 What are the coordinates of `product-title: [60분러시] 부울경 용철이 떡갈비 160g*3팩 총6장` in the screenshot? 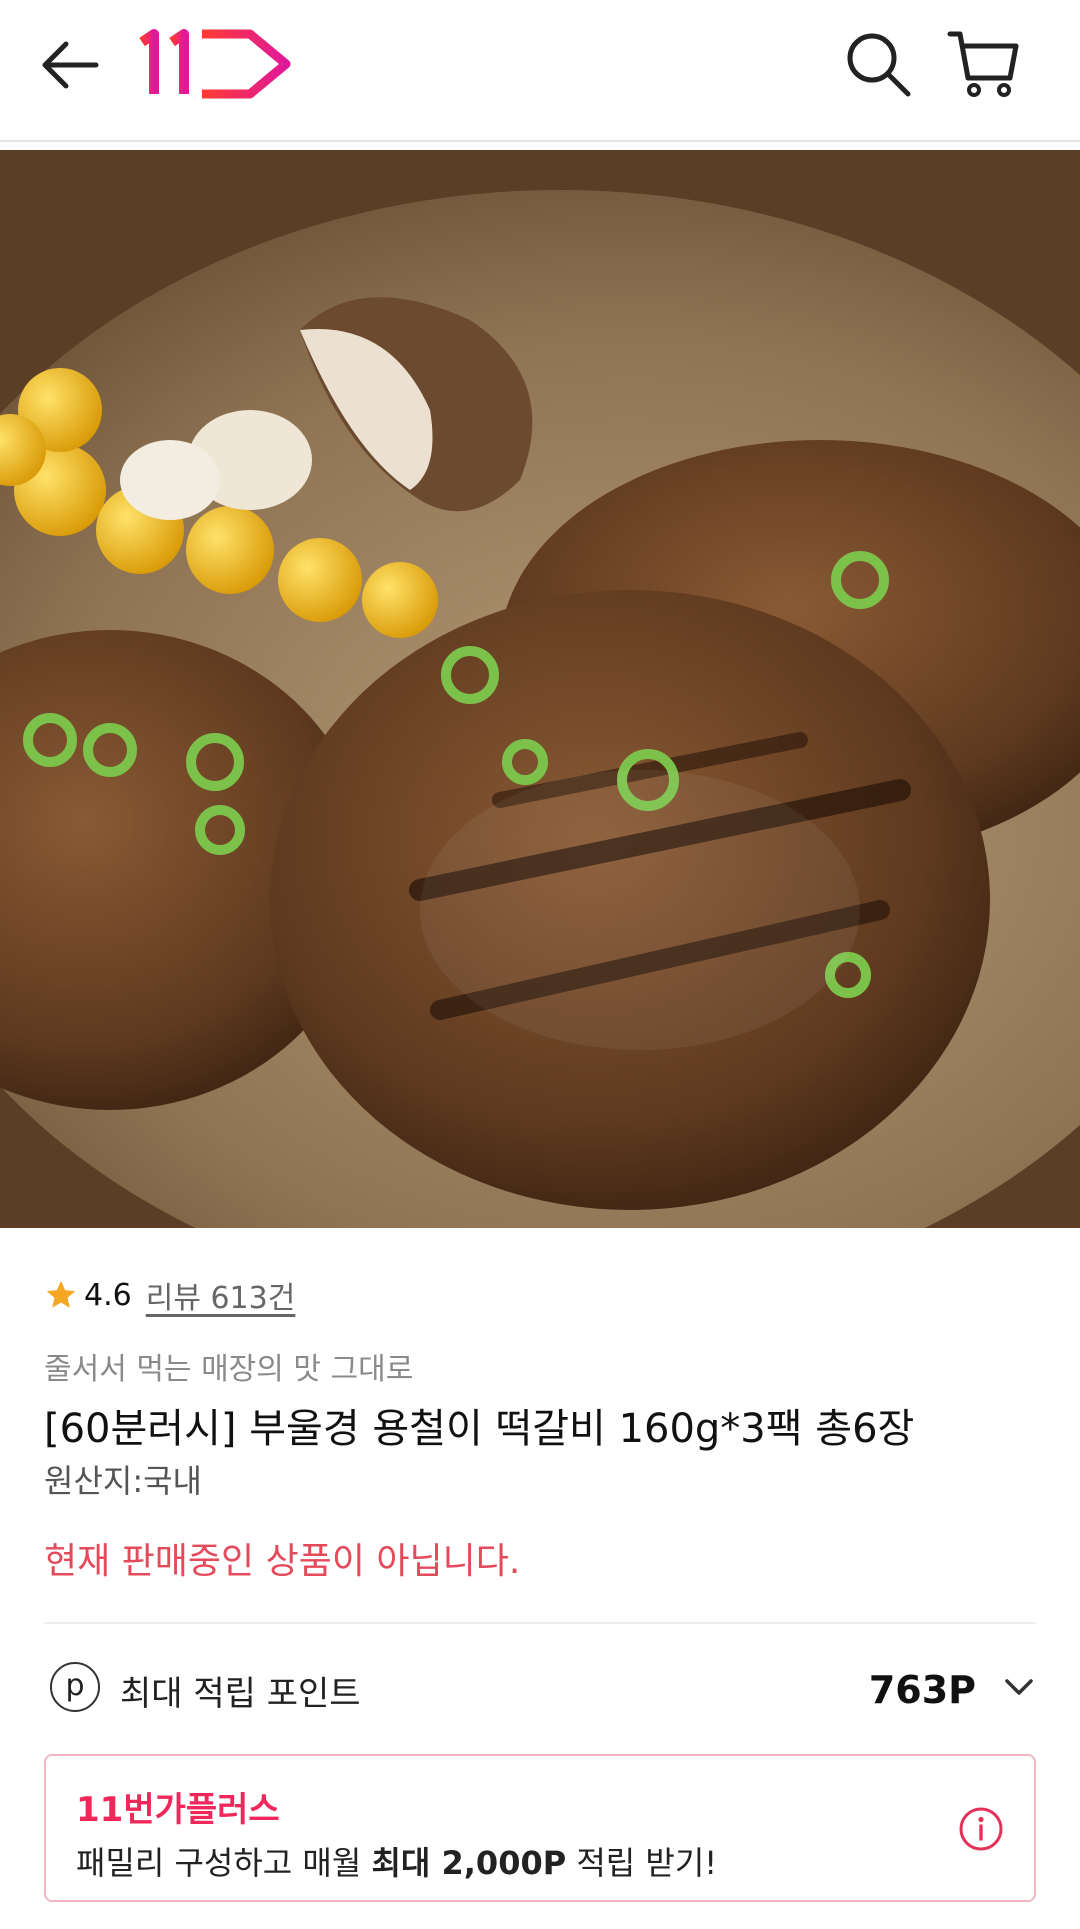 It's located at (479, 1429).